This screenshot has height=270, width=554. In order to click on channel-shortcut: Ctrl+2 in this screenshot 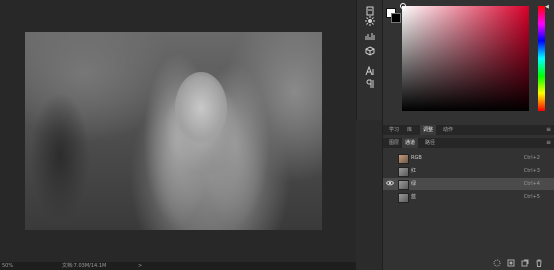, I will do `click(531, 158)`.